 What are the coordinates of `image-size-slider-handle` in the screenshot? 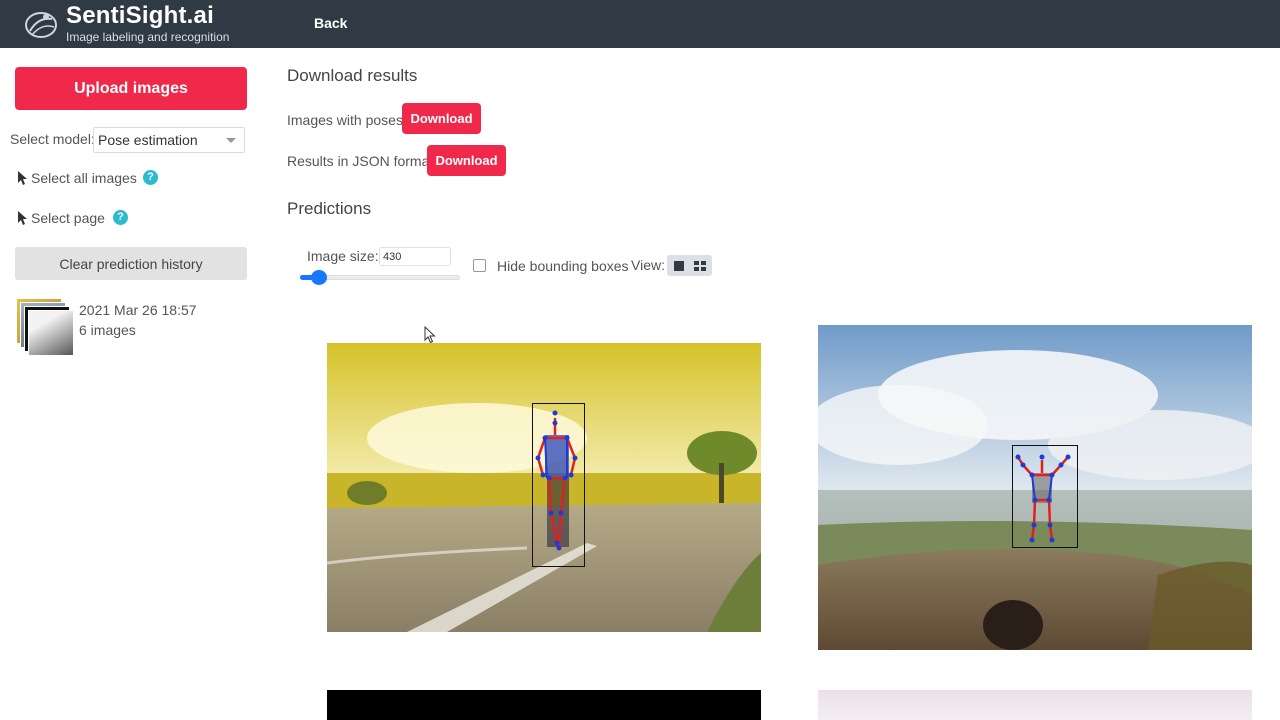 It's located at (319, 277).